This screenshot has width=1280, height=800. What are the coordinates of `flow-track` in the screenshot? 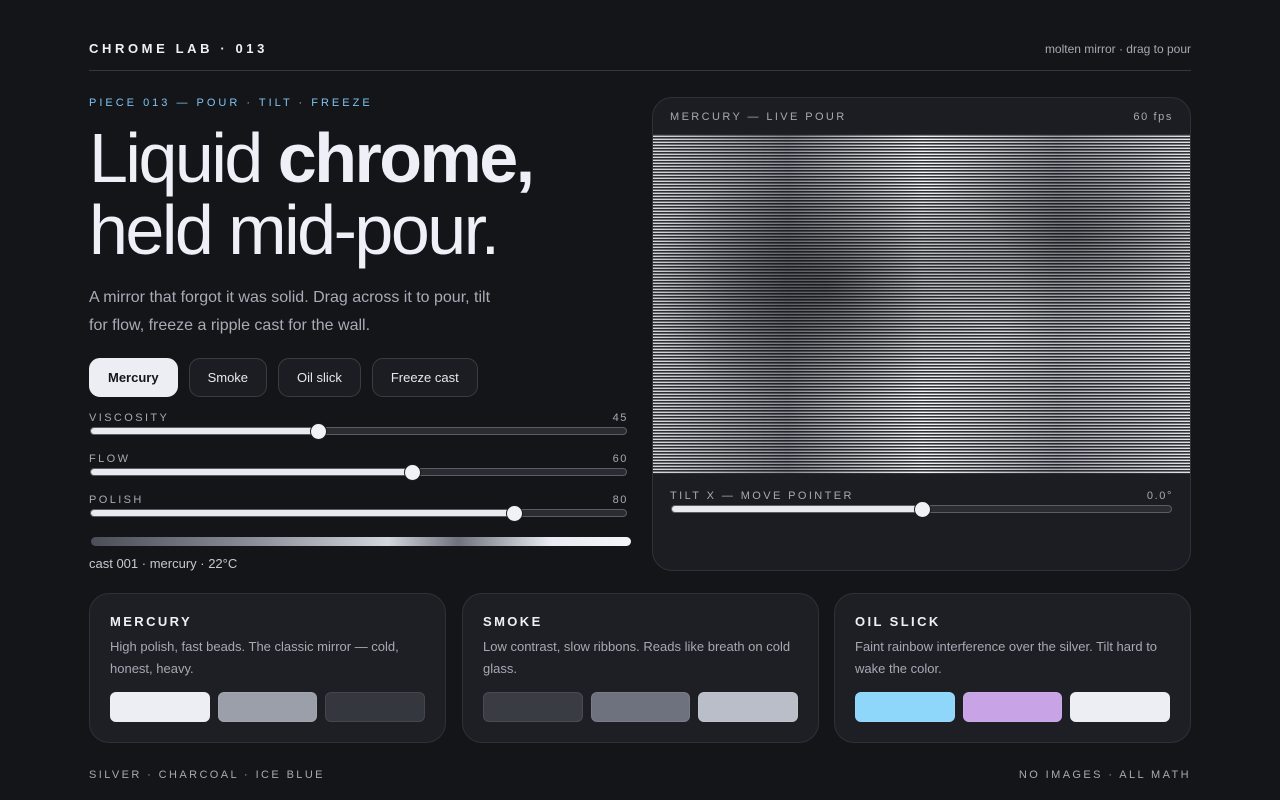 It's located at (358, 472).